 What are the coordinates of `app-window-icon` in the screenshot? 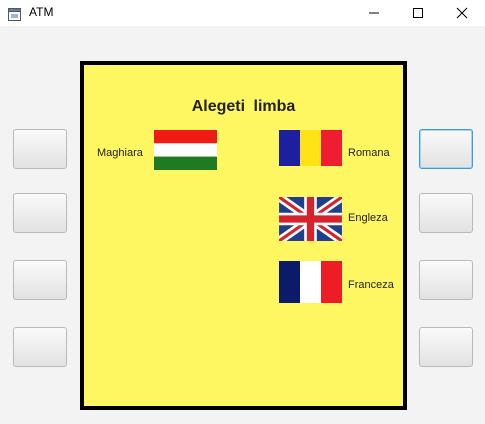 It's located at (14, 13).